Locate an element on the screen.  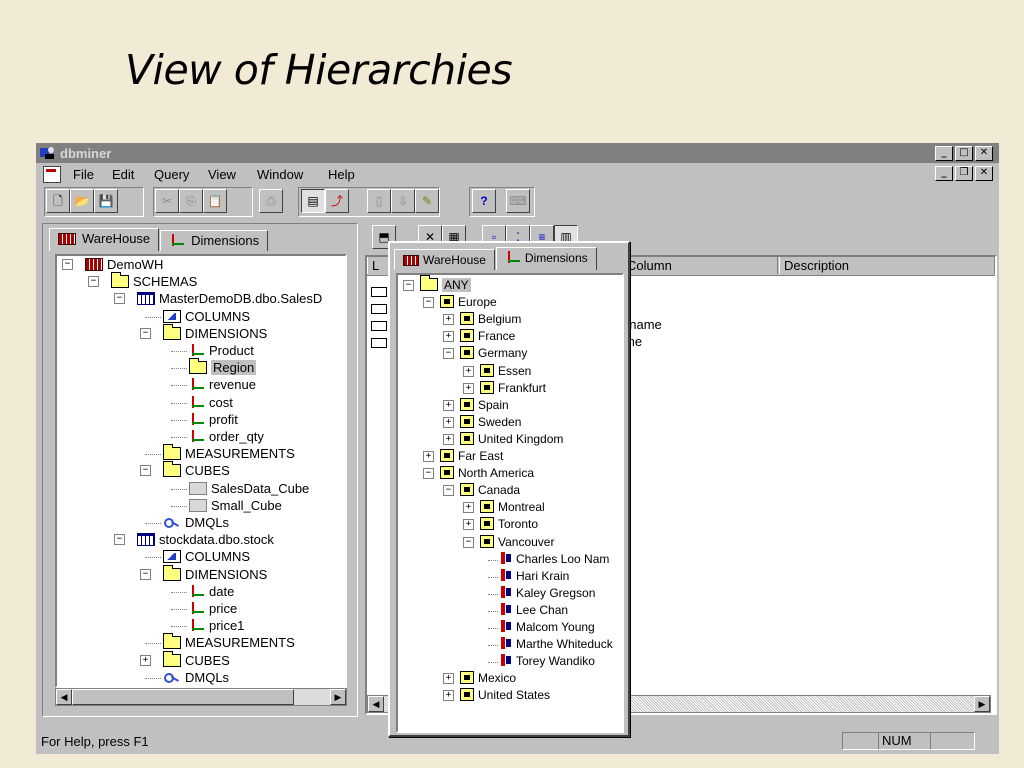
tree-node: Montreal is located at coordinates (512, 507).